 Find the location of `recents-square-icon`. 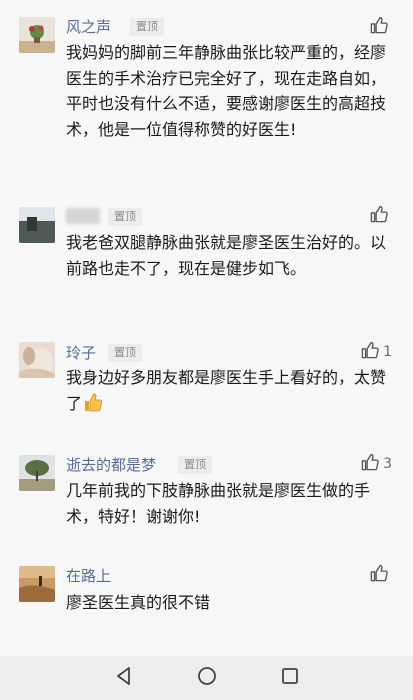

recents-square-icon is located at coordinates (290, 678).